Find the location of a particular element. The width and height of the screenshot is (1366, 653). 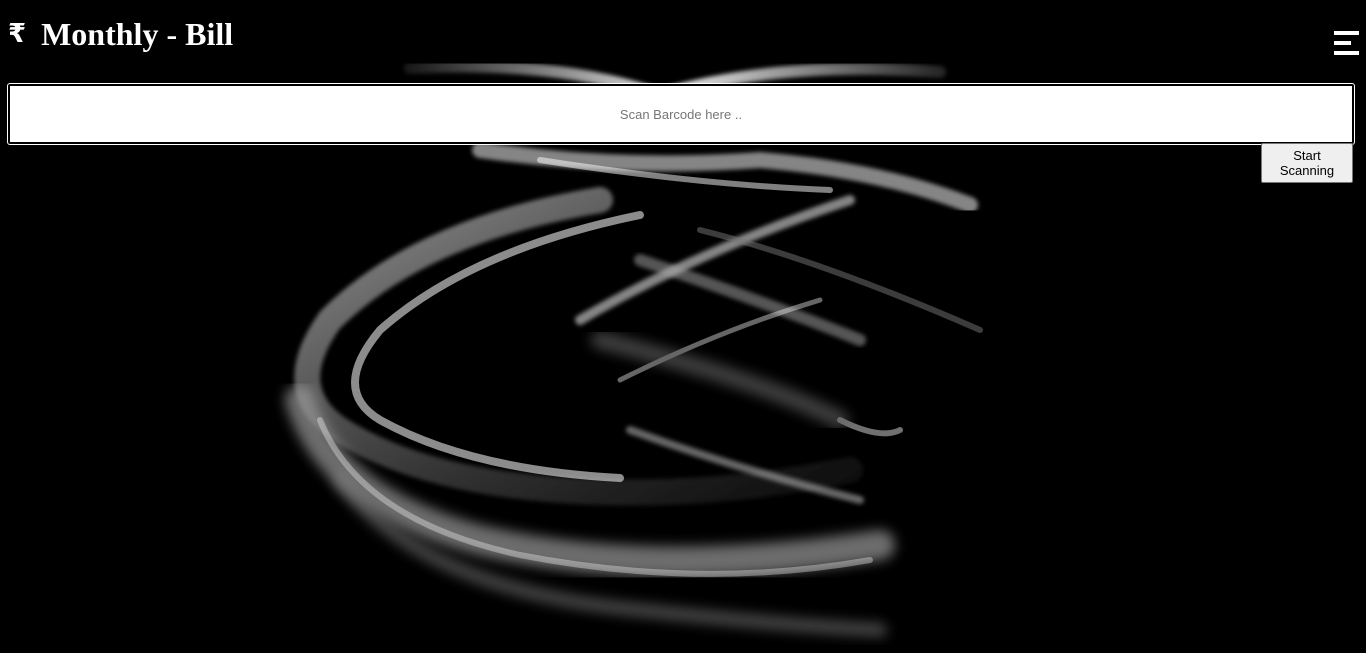

menu-bar-top is located at coordinates (1346, 33).